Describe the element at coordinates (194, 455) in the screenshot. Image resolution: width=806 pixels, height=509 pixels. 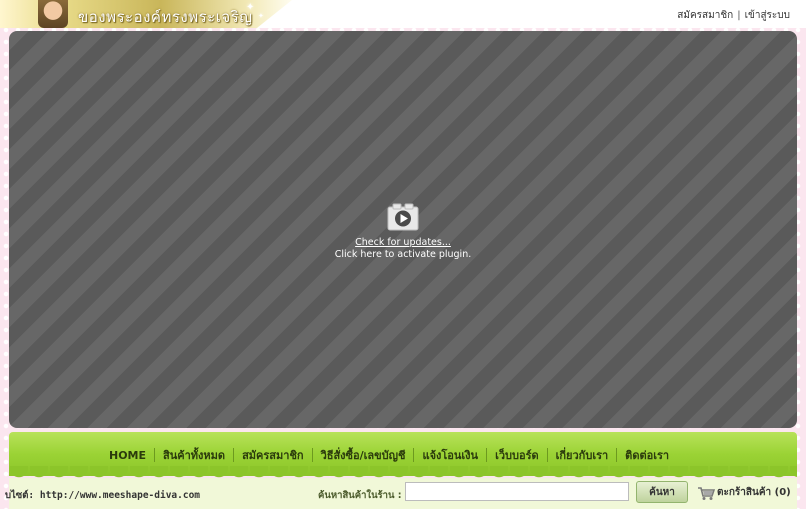
I see `nav-item-all-products: สินค้าทั้งหมด` at that location.